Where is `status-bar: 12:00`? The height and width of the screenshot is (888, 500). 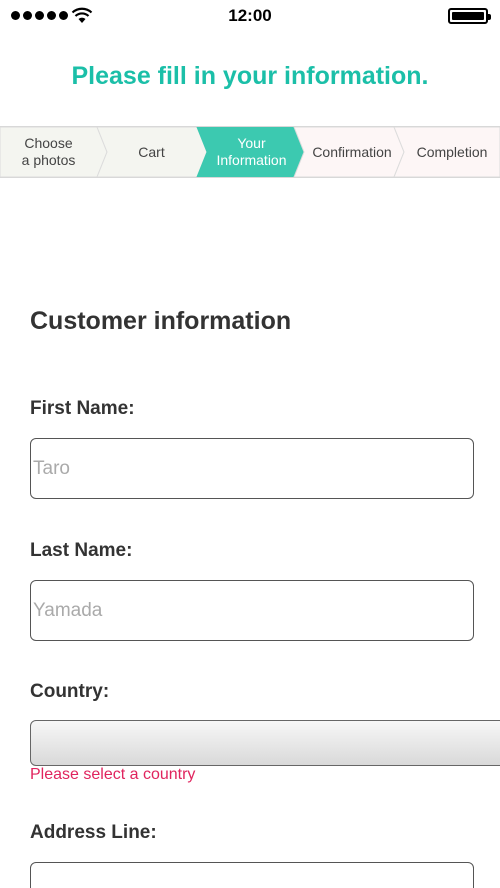
status-bar: 12:00 is located at coordinates (250, 16).